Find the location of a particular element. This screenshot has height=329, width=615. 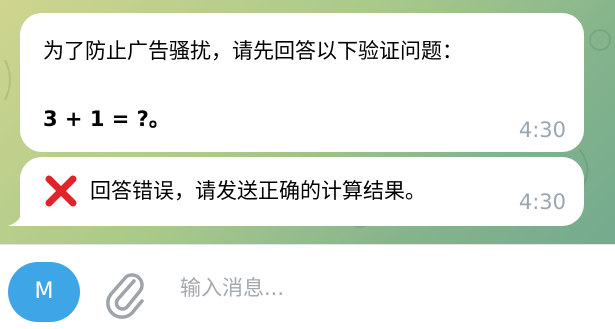

message-question: 3 + 1 = ?。 is located at coordinates (106, 119).